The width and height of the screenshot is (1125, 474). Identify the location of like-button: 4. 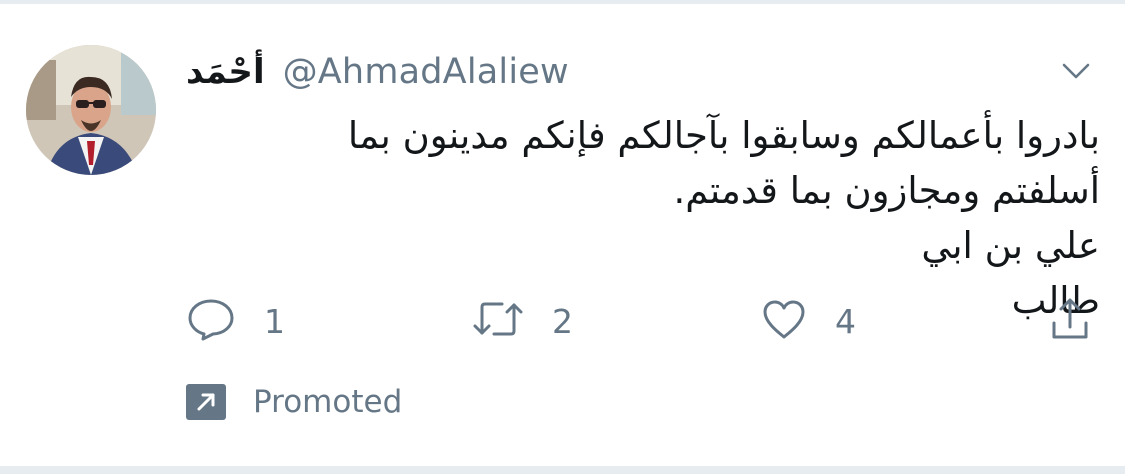
(808, 321).